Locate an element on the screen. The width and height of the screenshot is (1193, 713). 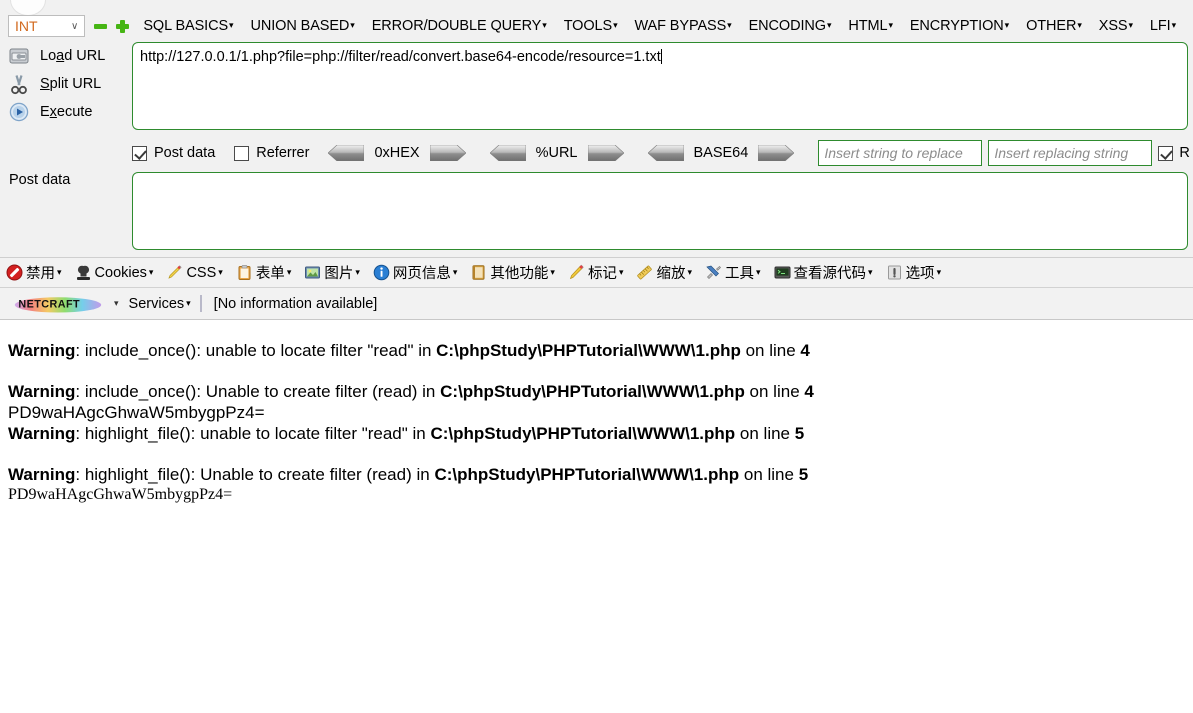
hackbar-menu-error-double-query: ERROR/DOUBLE QUERY▾ is located at coordinates (459, 26).